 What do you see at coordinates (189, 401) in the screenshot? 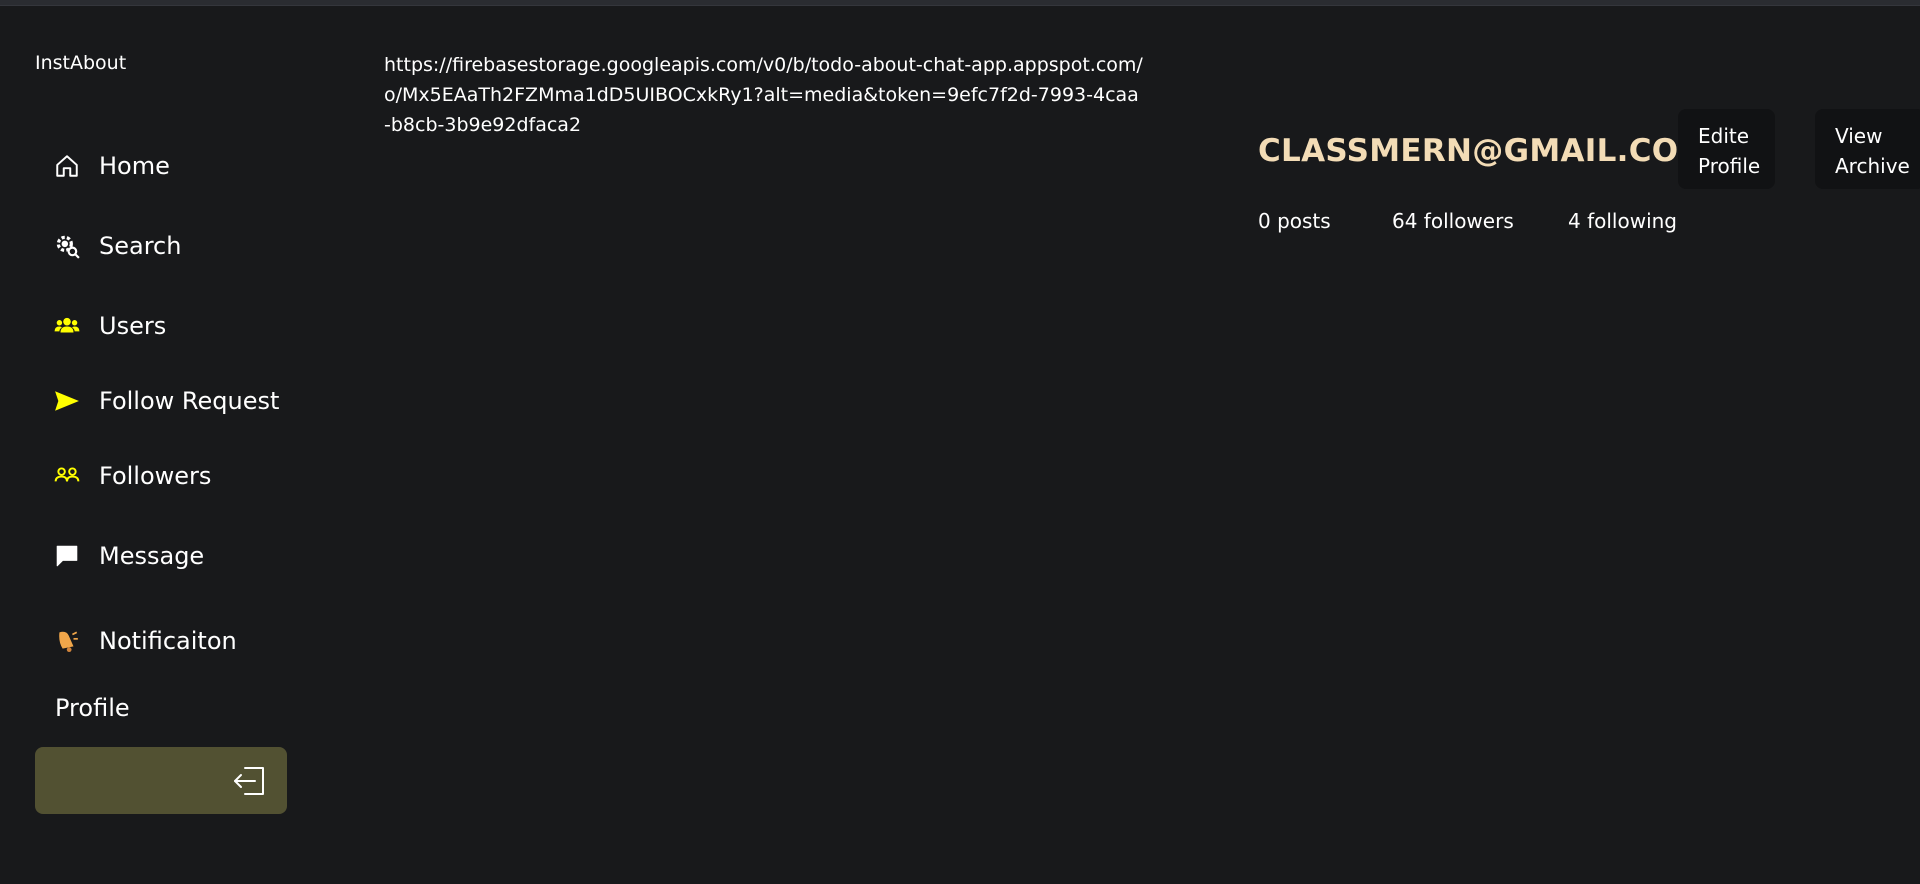
I see `sidebar-item-label: Follow Request` at bounding box center [189, 401].